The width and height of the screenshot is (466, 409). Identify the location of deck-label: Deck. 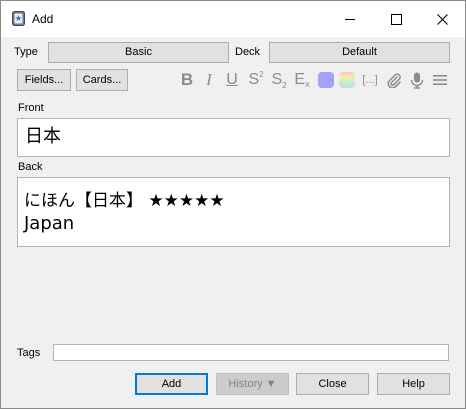
(248, 52).